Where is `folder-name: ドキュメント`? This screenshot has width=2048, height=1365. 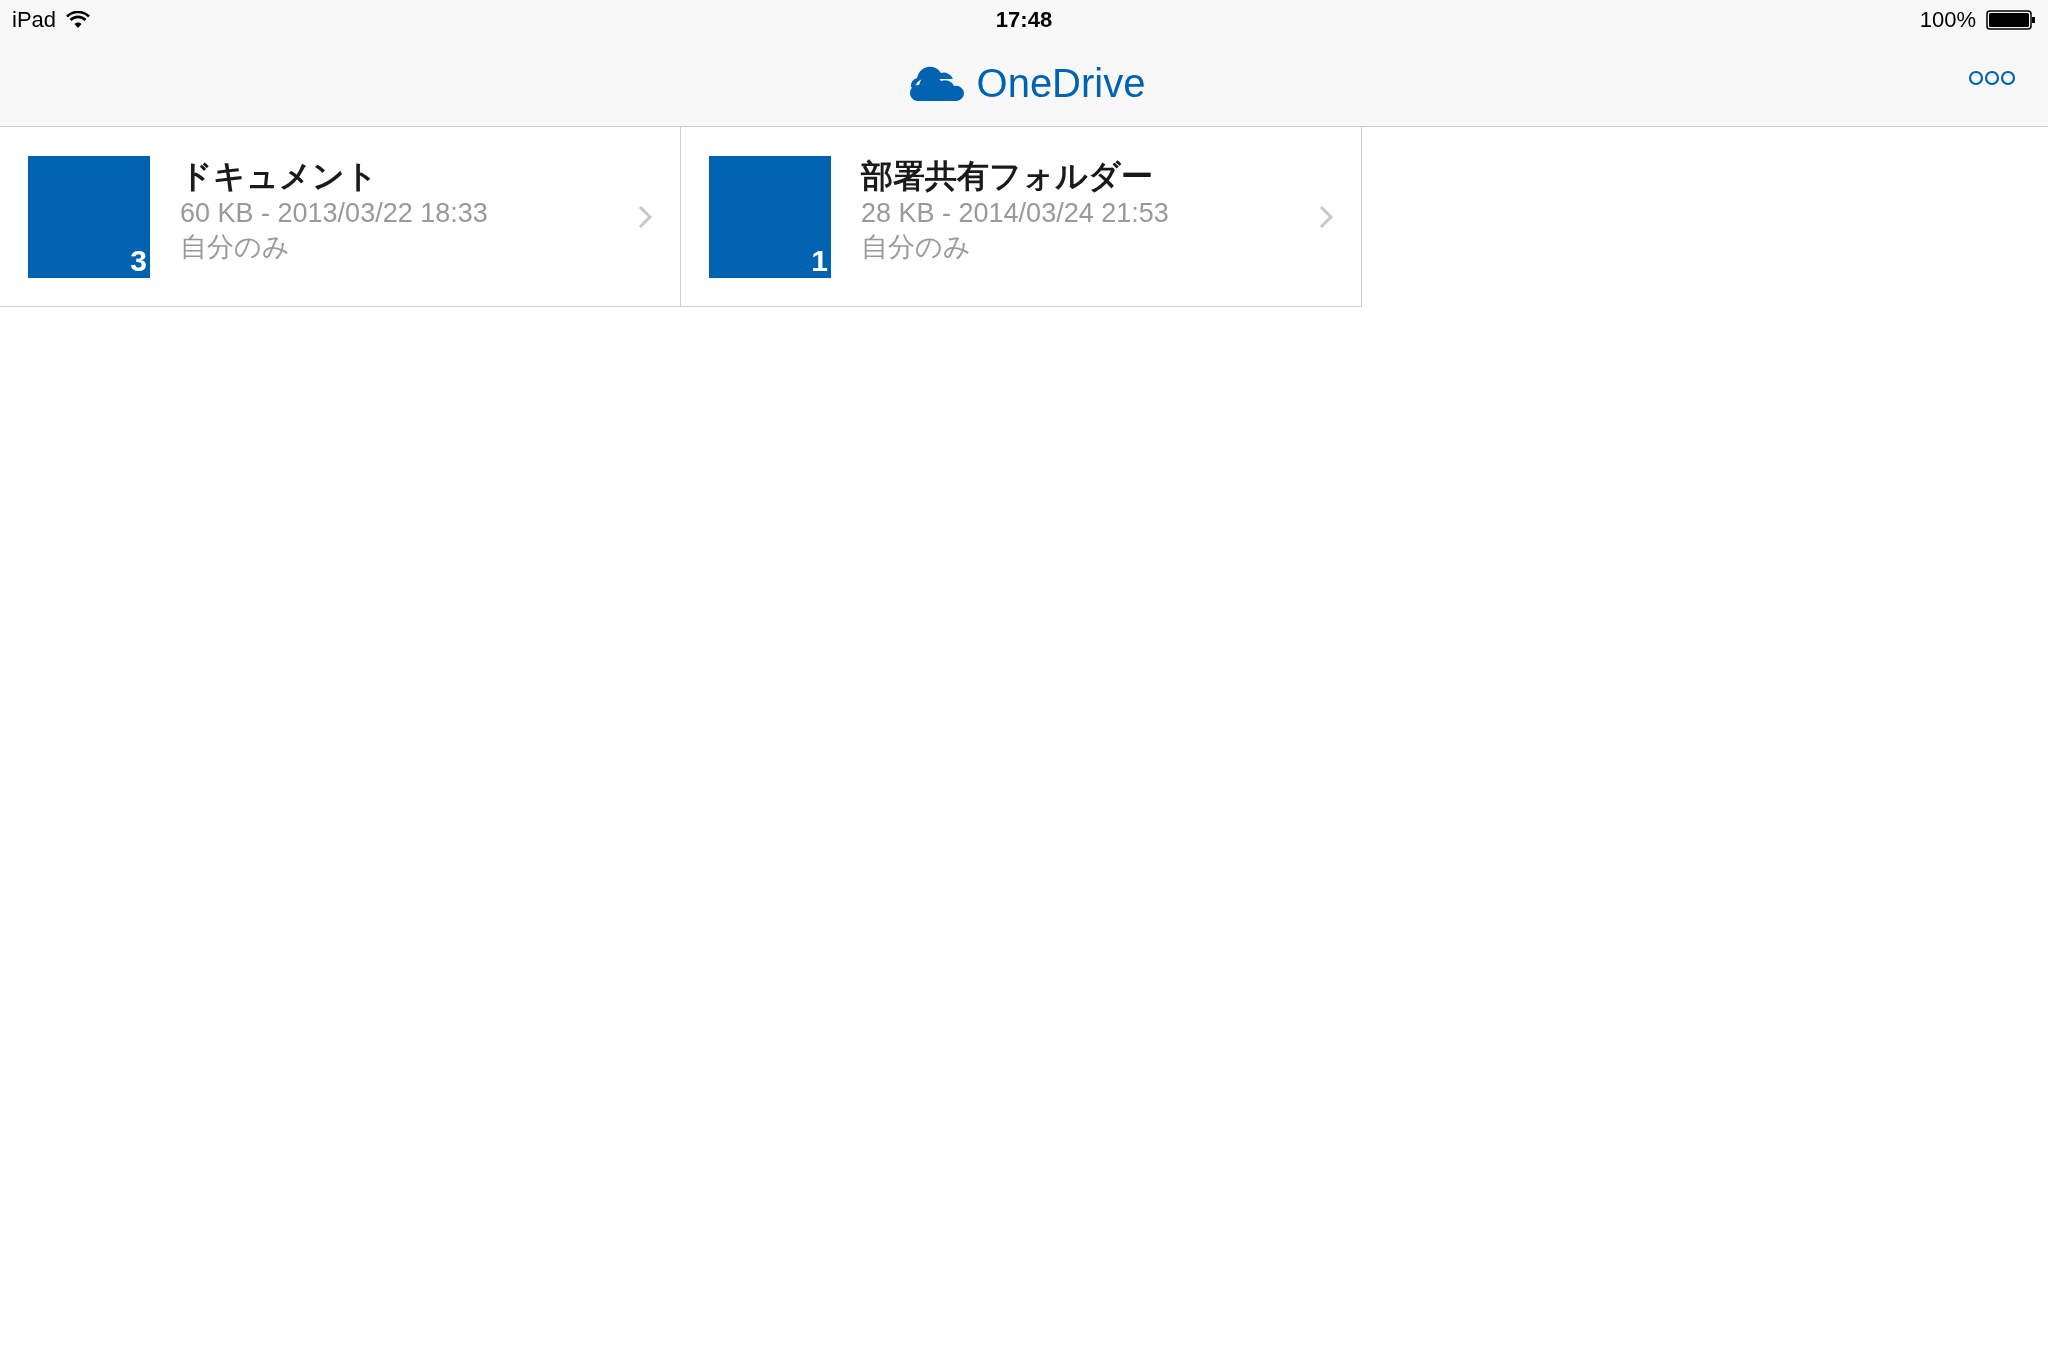 folder-name: ドキュメント is located at coordinates (279, 176).